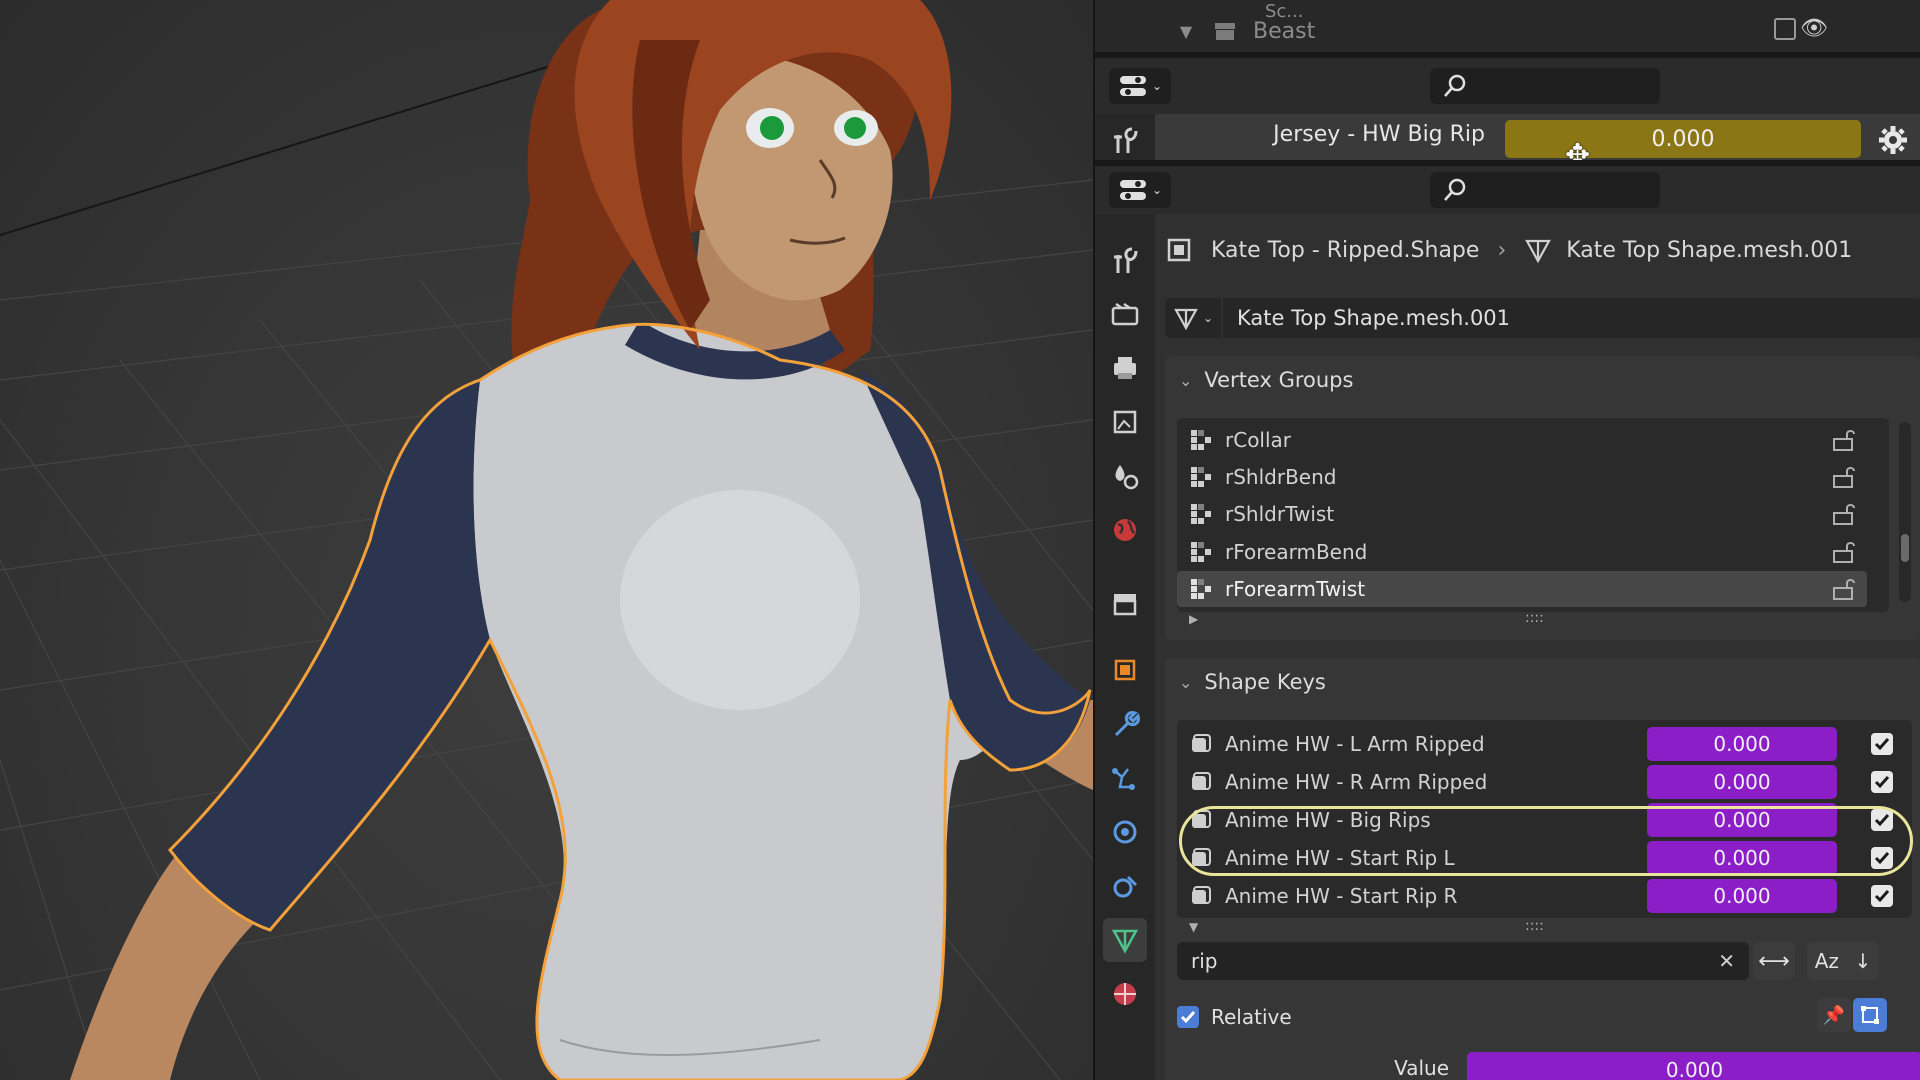 Image resolution: width=1920 pixels, height=1080 pixels. Describe the element at coordinates (1834, 1015) in the screenshot. I see `pin-button: 📌` at that location.